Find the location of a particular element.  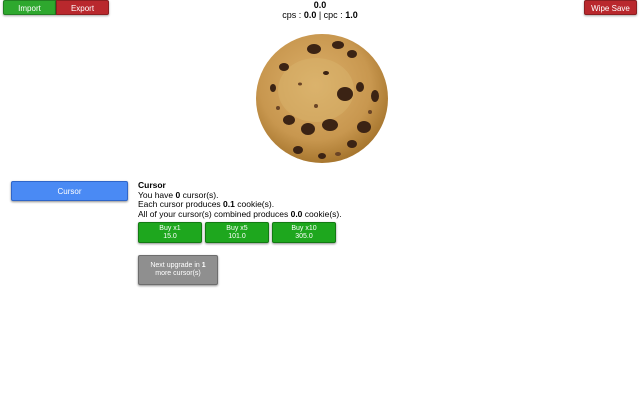

rate-line: cps : 0.0 | cpc : 1.0 is located at coordinates (320, 15).